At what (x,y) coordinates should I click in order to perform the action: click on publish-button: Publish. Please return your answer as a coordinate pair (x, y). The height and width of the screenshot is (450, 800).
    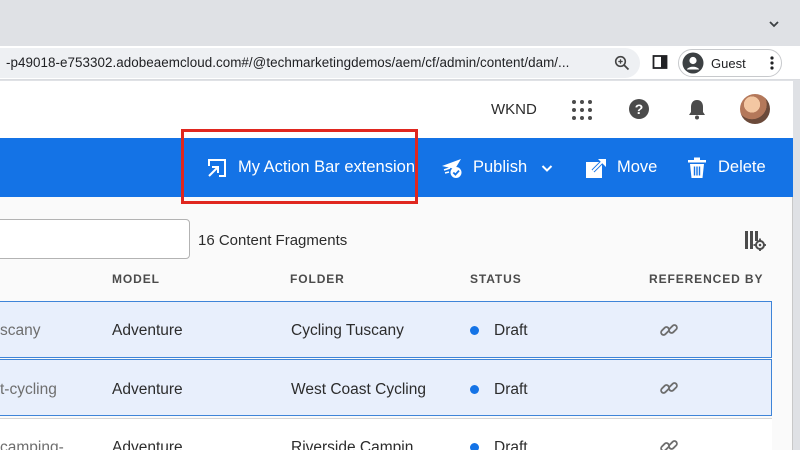
    Looking at the image, I should click on (497, 167).